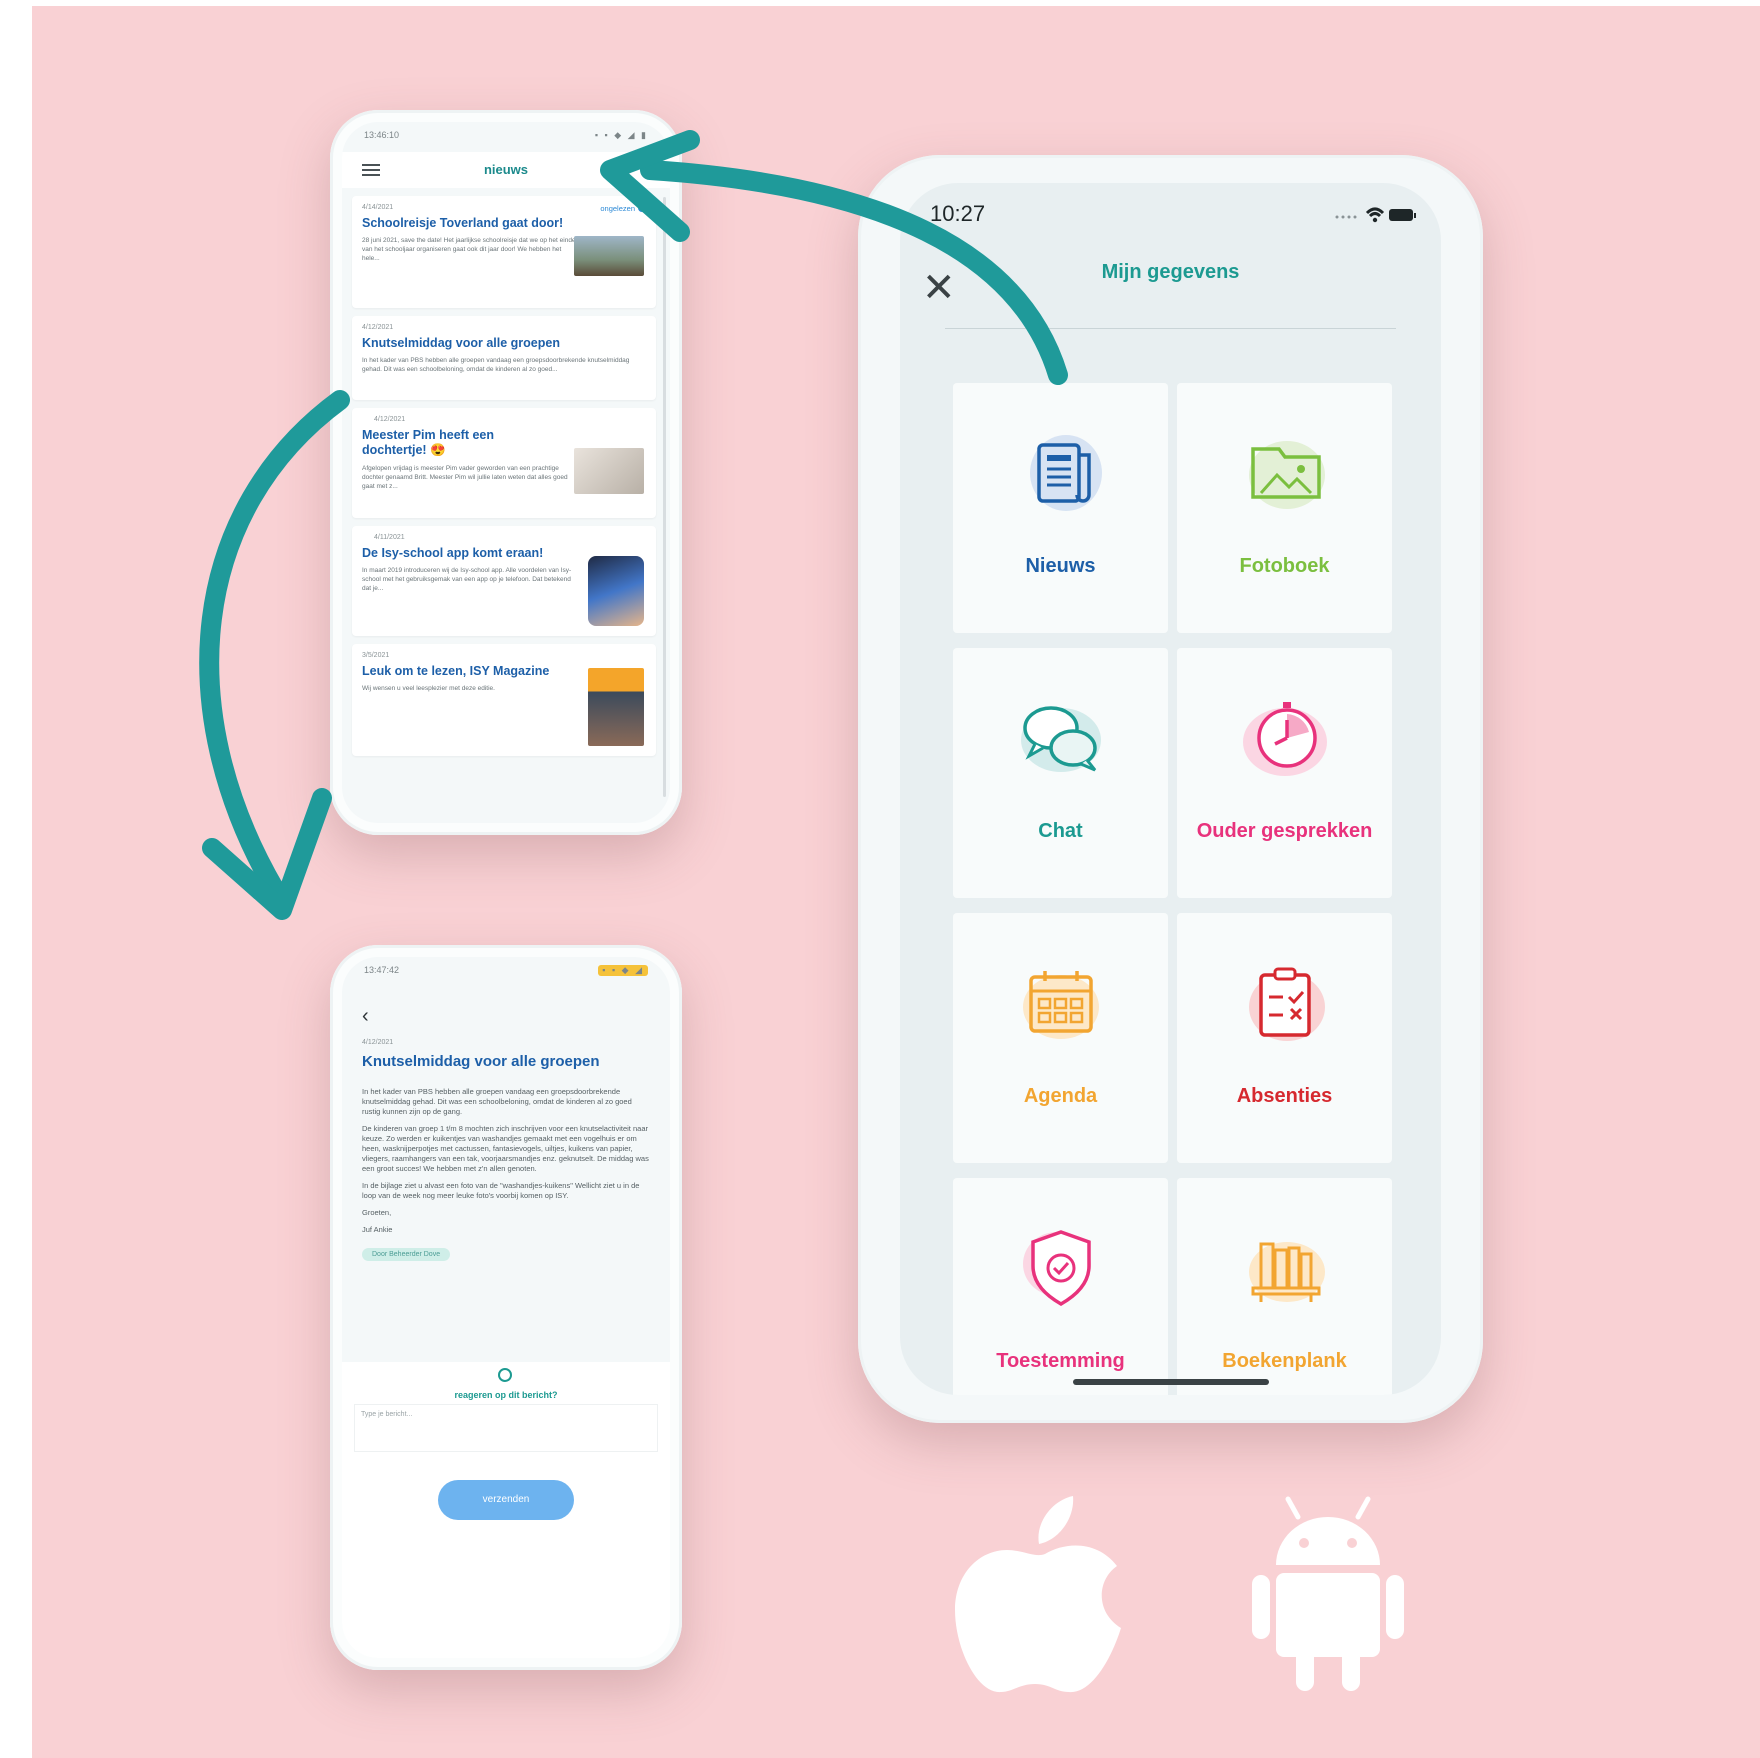 This screenshot has height=1758, width=1760. I want to click on calendar-icon, so click(1060, 1005).